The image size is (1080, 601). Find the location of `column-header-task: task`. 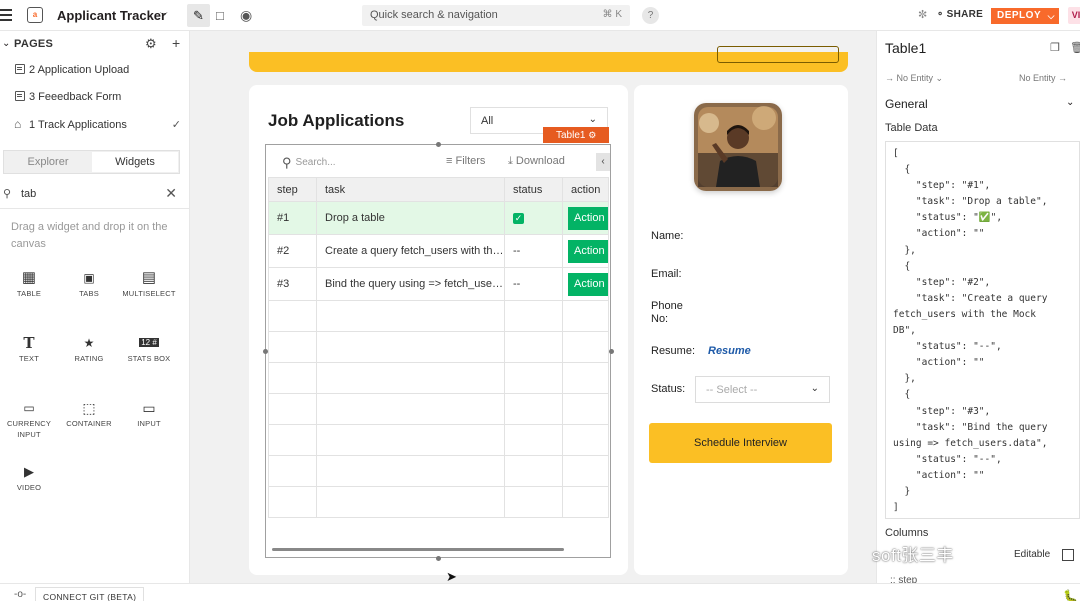

column-header-task: task is located at coordinates (410, 189).